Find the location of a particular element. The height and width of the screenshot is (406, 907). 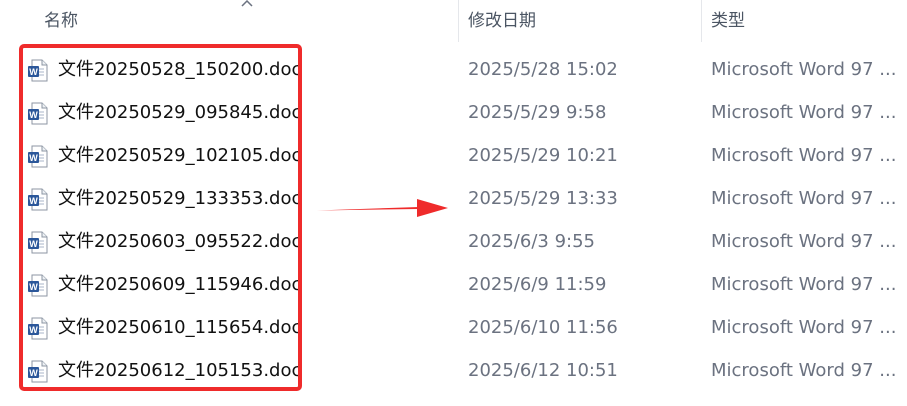

file-name: 文件20250612_105153.doc is located at coordinates (178, 370).